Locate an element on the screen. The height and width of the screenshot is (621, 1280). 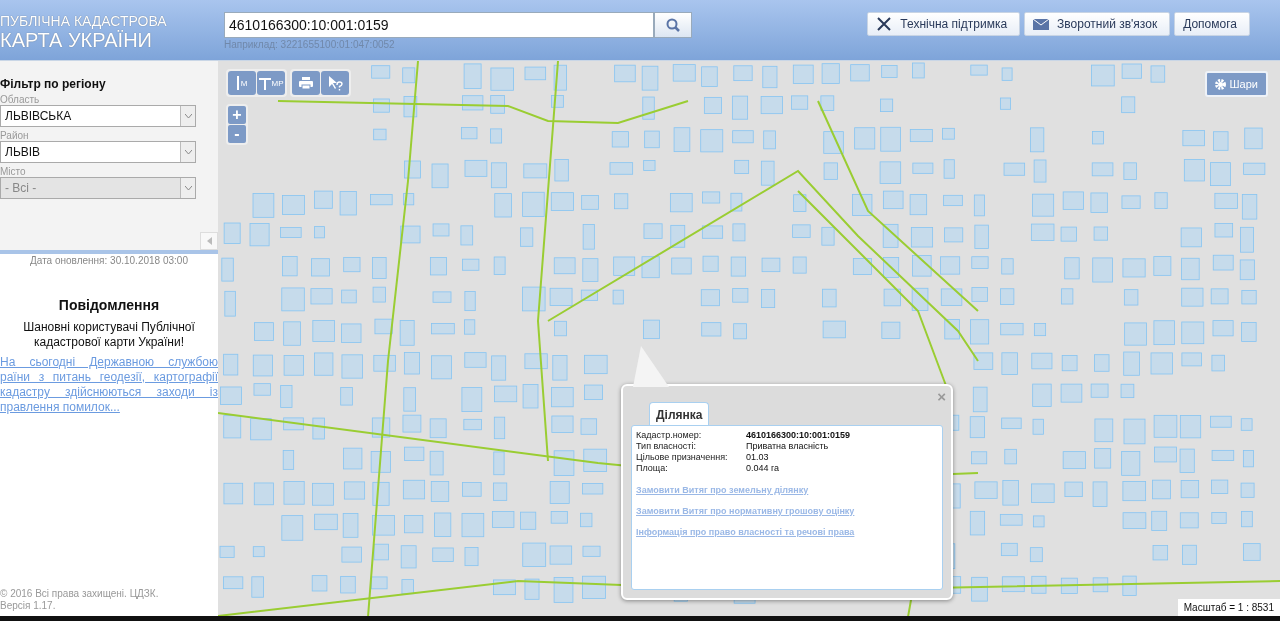
property-label: Площа: is located at coordinates (652, 468).